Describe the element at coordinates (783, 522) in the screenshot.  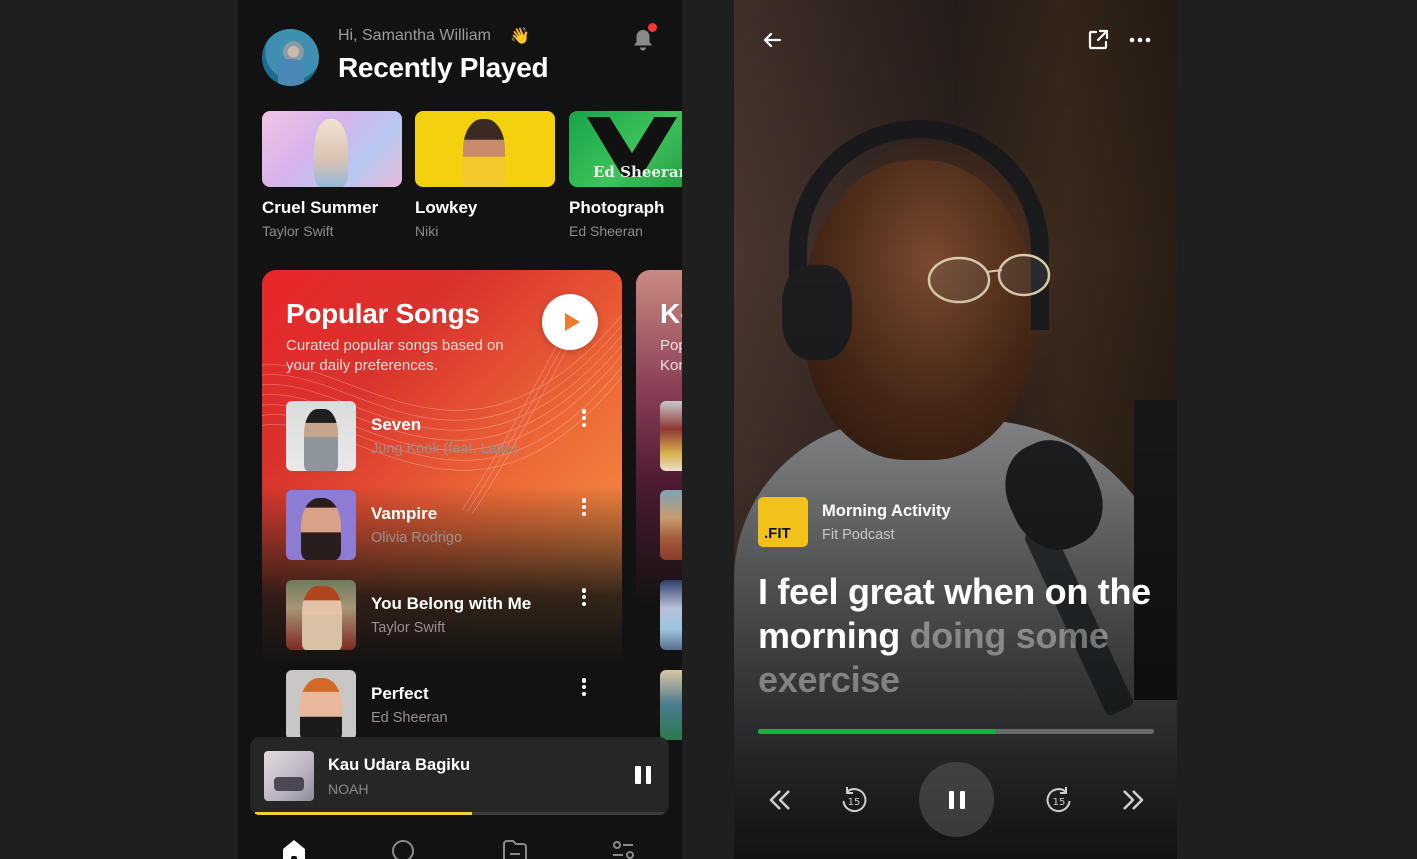
I see `podcast-logo: .FIT` at that location.